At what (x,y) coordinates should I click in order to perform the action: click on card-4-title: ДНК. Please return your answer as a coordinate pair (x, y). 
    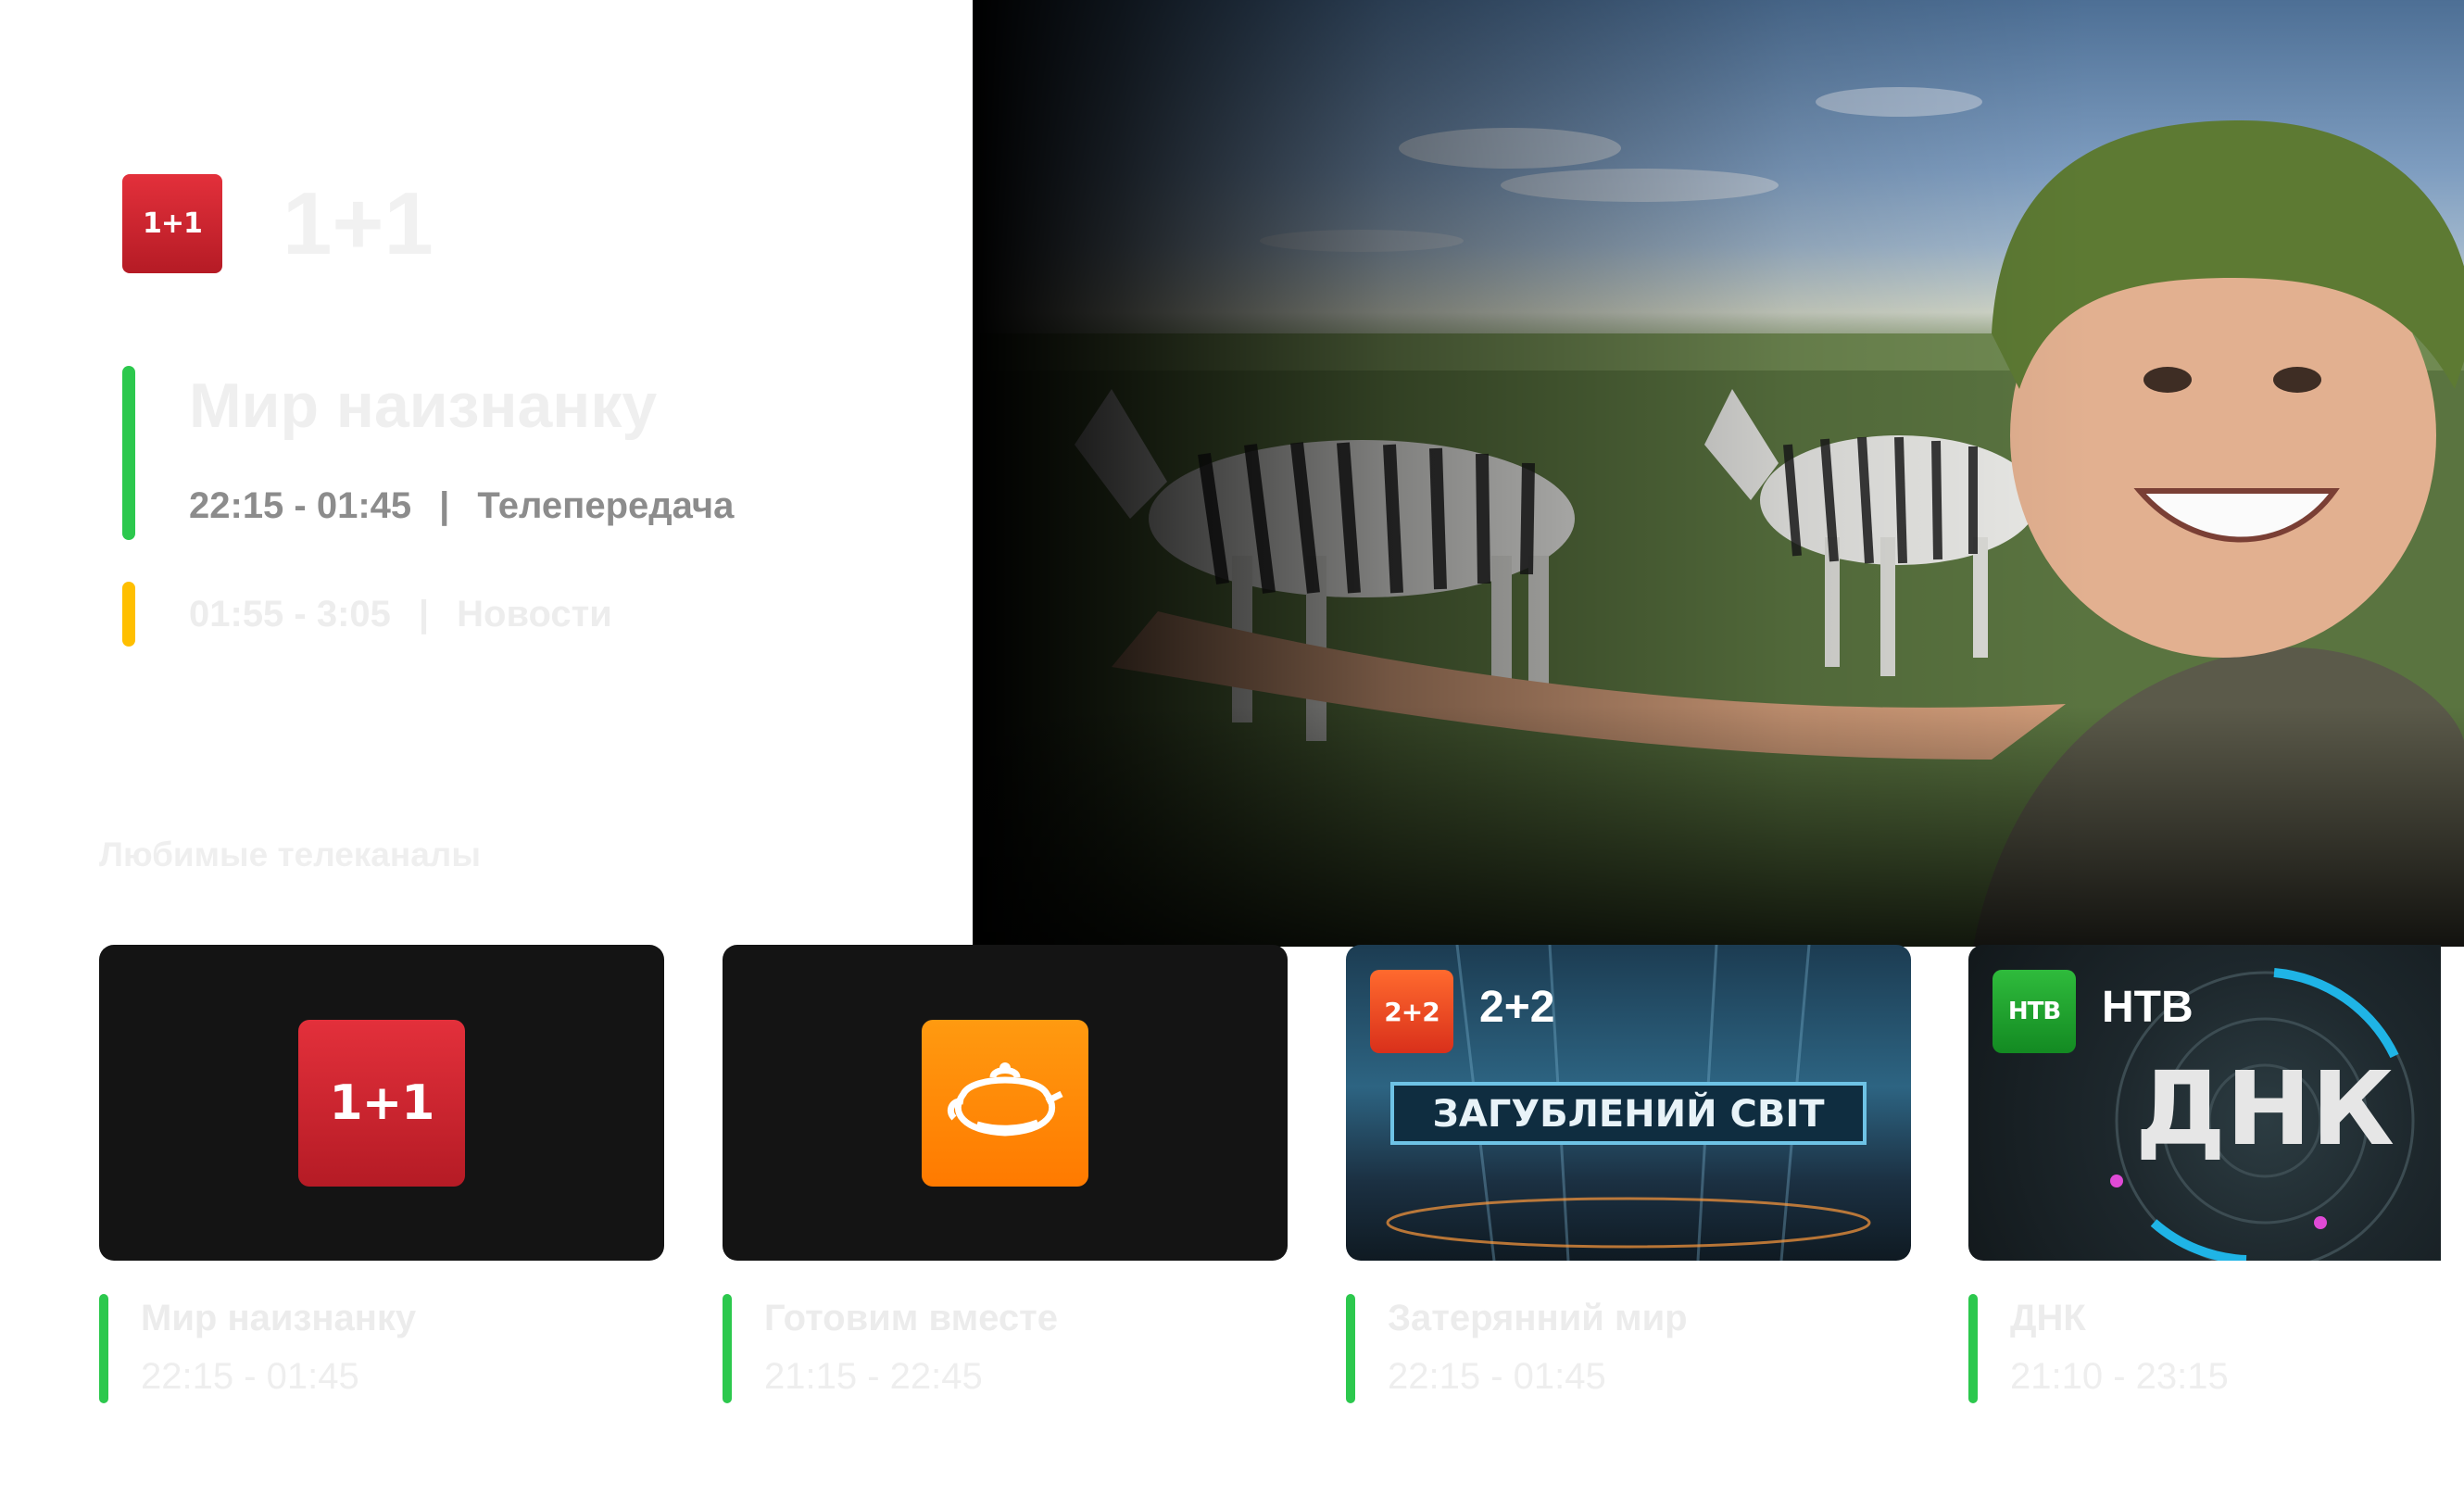
    Looking at the image, I should click on (2048, 1318).